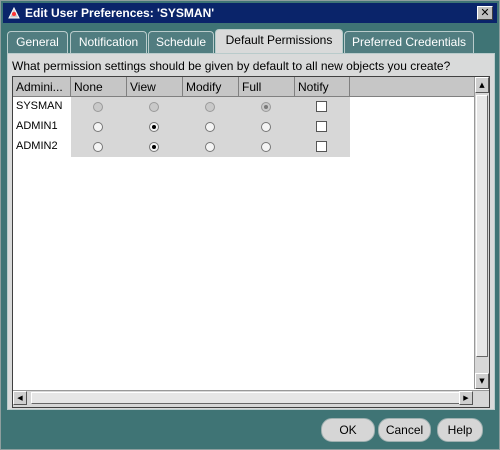  Describe the element at coordinates (409, 42) in the screenshot. I see `tab-preferred-credentials: Preferred Credentials` at that location.